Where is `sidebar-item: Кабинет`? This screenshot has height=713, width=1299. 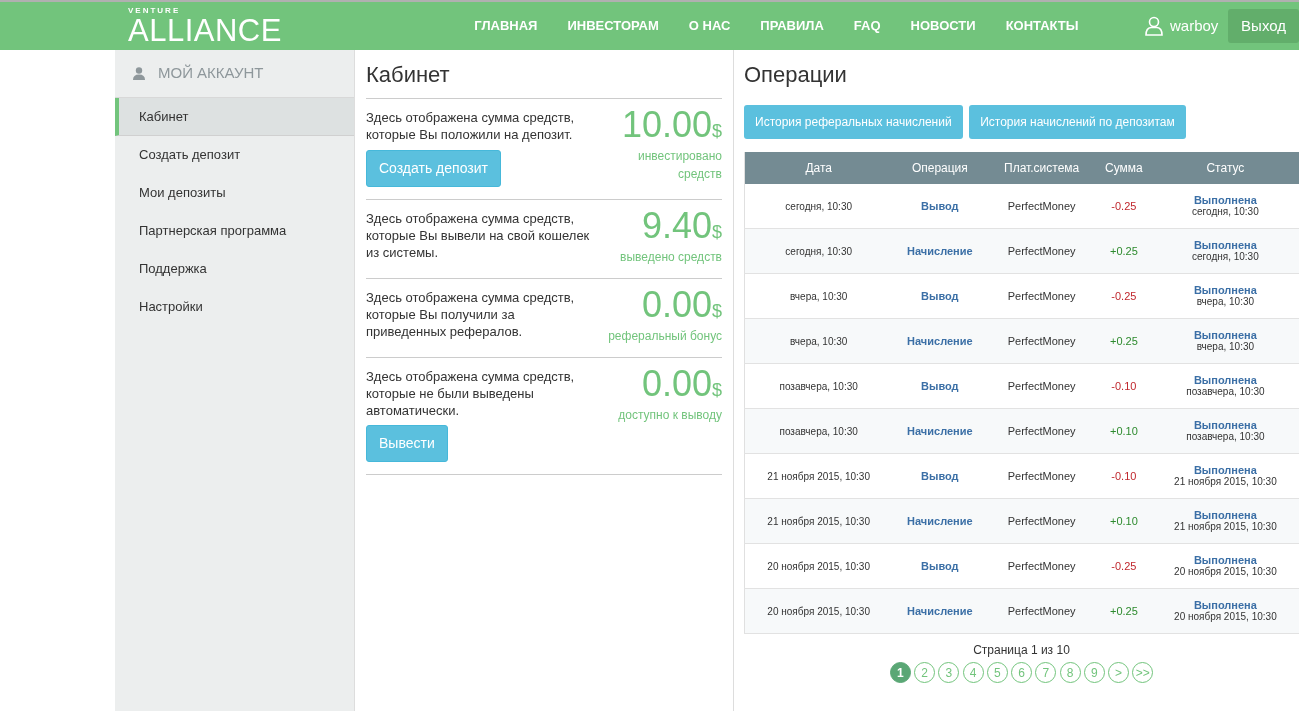 sidebar-item: Кабинет is located at coordinates (234, 117).